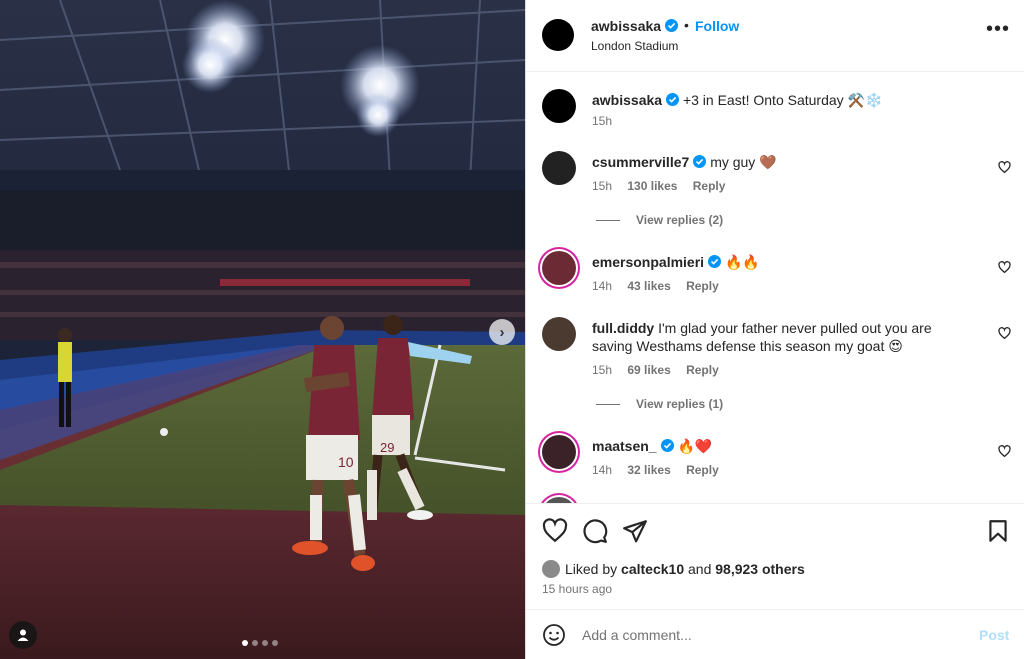  I want to click on likes-others: 98,923 others, so click(760, 569).